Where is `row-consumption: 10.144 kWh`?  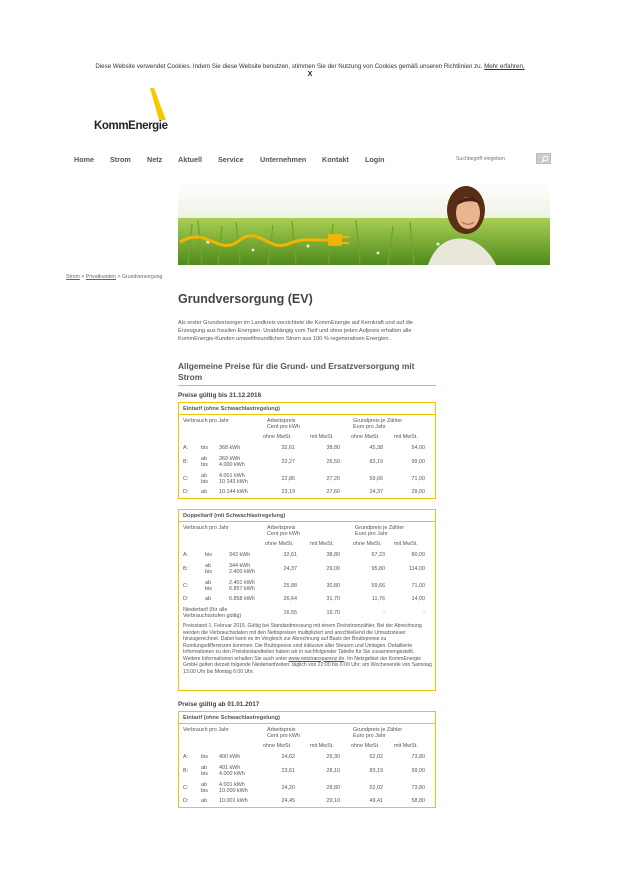
row-consumption: 10.144 kWh is located at coordinates (233, 492).